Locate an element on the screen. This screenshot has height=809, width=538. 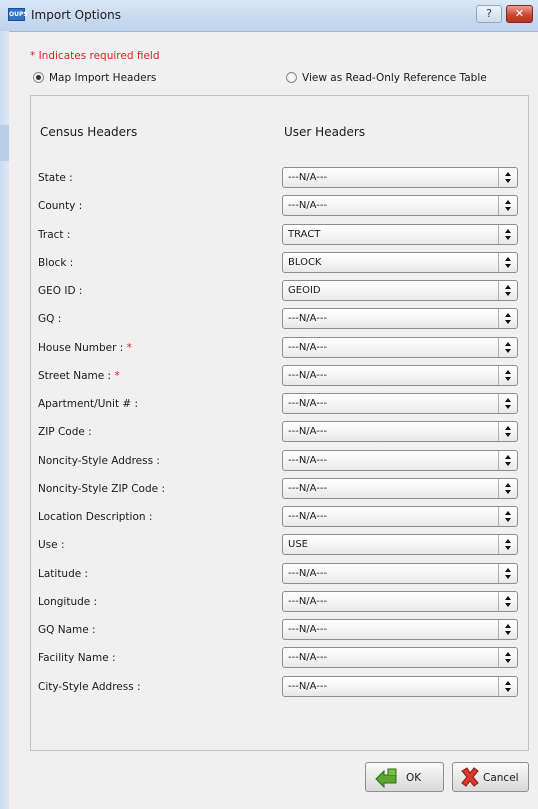
census-header-text: City-Style Address : is located at coordinates (89, 687).